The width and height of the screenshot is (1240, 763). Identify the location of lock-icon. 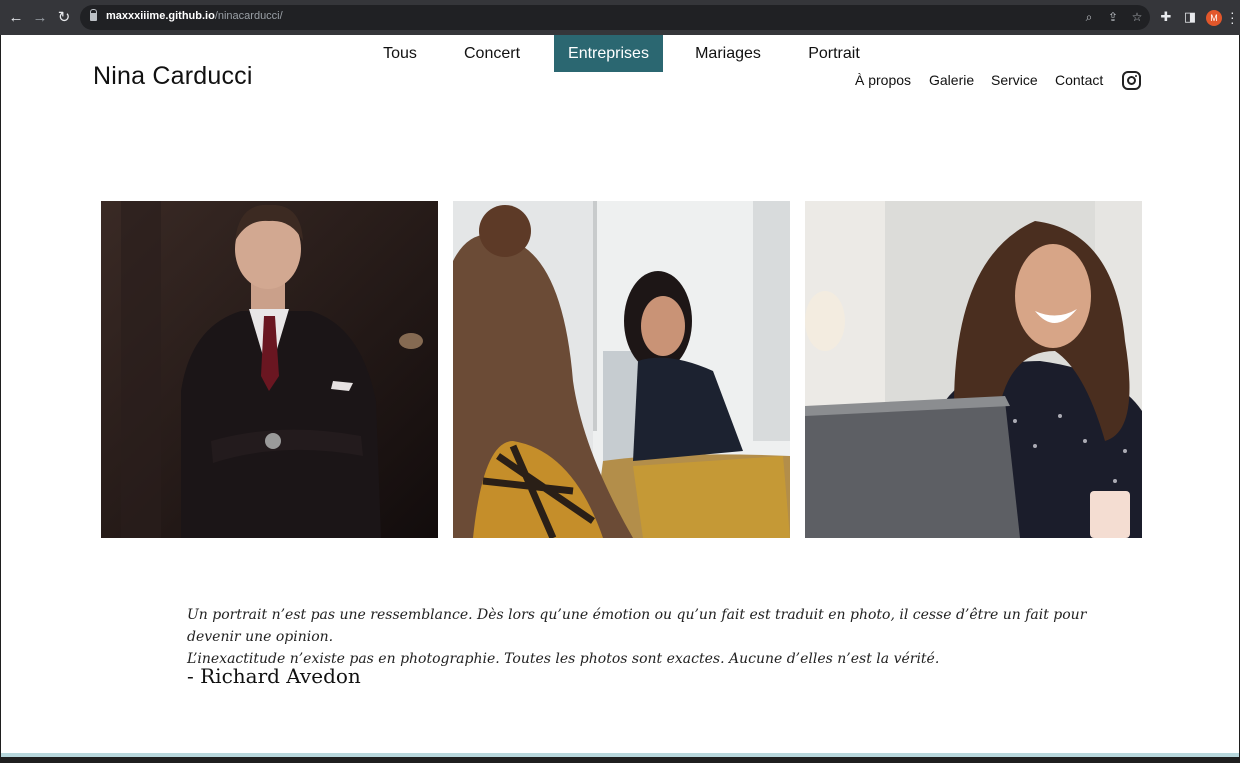
(93, 15).